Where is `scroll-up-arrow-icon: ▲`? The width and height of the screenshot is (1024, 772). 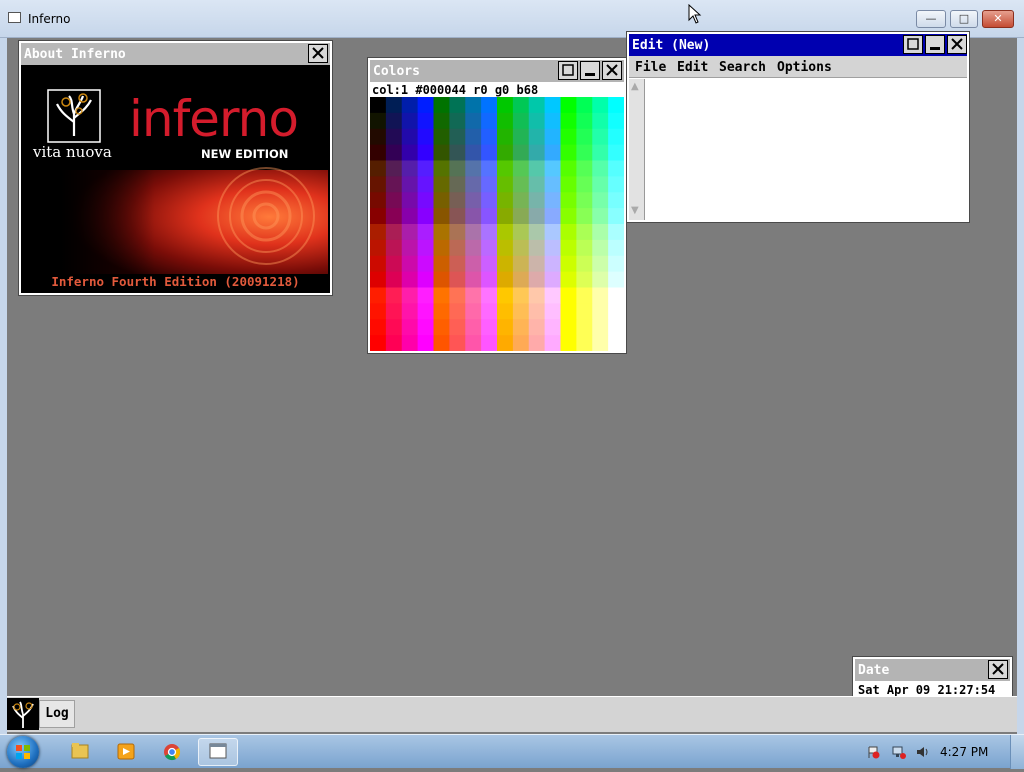
scroll-up-arrow-icon: ▲ is located at coordinates (635, 86).